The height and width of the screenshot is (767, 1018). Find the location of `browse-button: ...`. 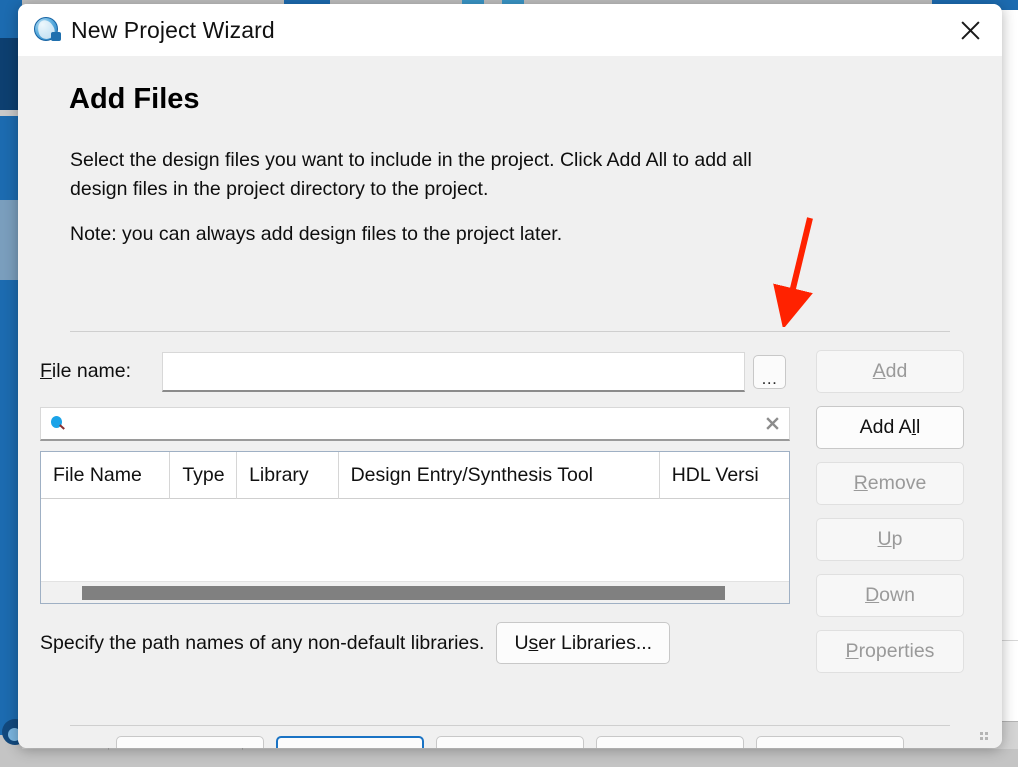

browse-button: ... is located at coordinates (769, 371).